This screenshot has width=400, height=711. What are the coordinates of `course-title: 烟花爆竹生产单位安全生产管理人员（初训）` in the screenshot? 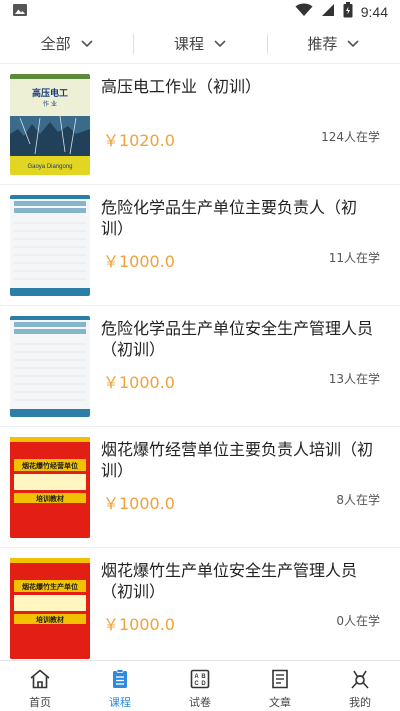 It's located at (229, 581).